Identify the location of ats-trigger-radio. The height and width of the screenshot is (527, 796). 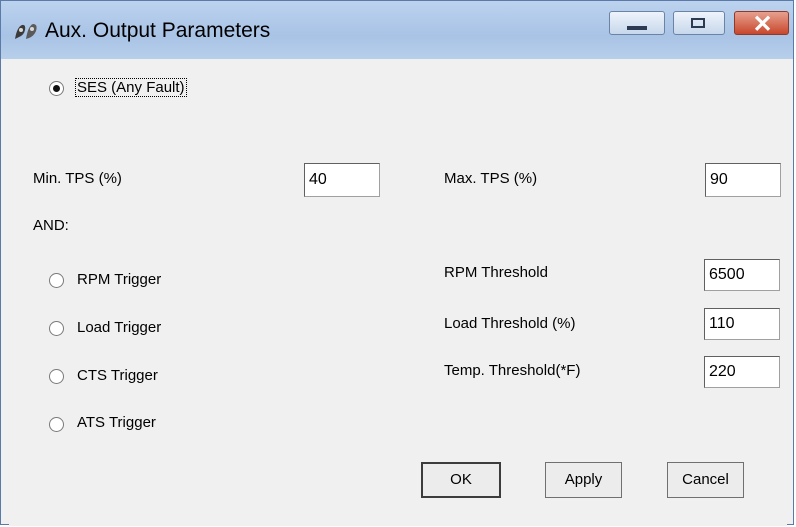
(56, 424).